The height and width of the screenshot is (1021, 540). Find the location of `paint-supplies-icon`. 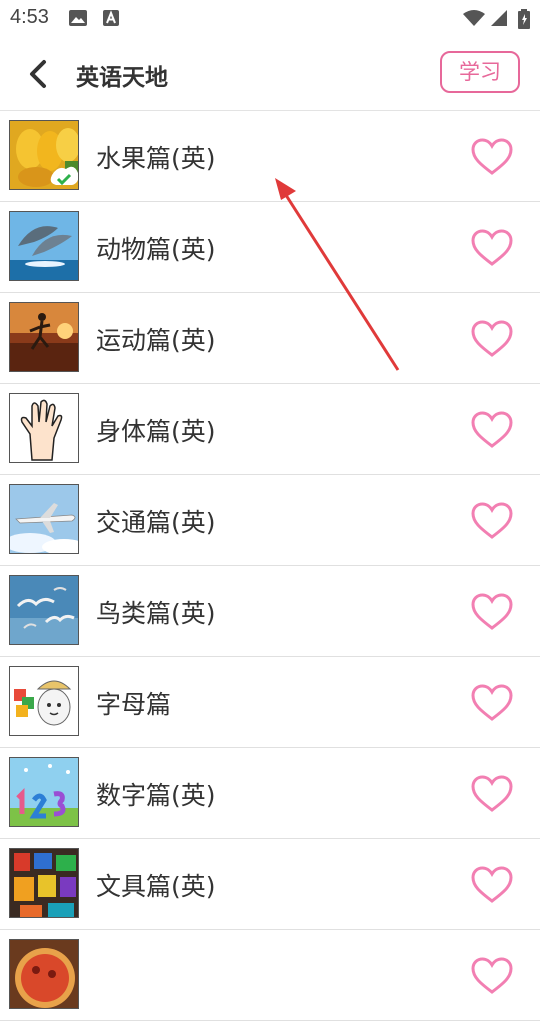

paint-supplies-icon is located at coordinates (44, 883).